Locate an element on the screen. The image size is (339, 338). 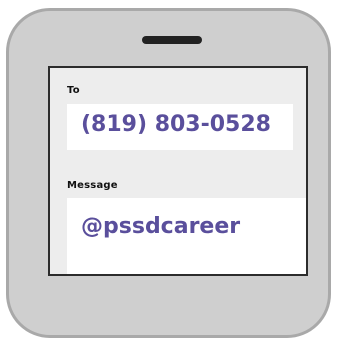
message-label: Message is located at coordinates (92, 185).